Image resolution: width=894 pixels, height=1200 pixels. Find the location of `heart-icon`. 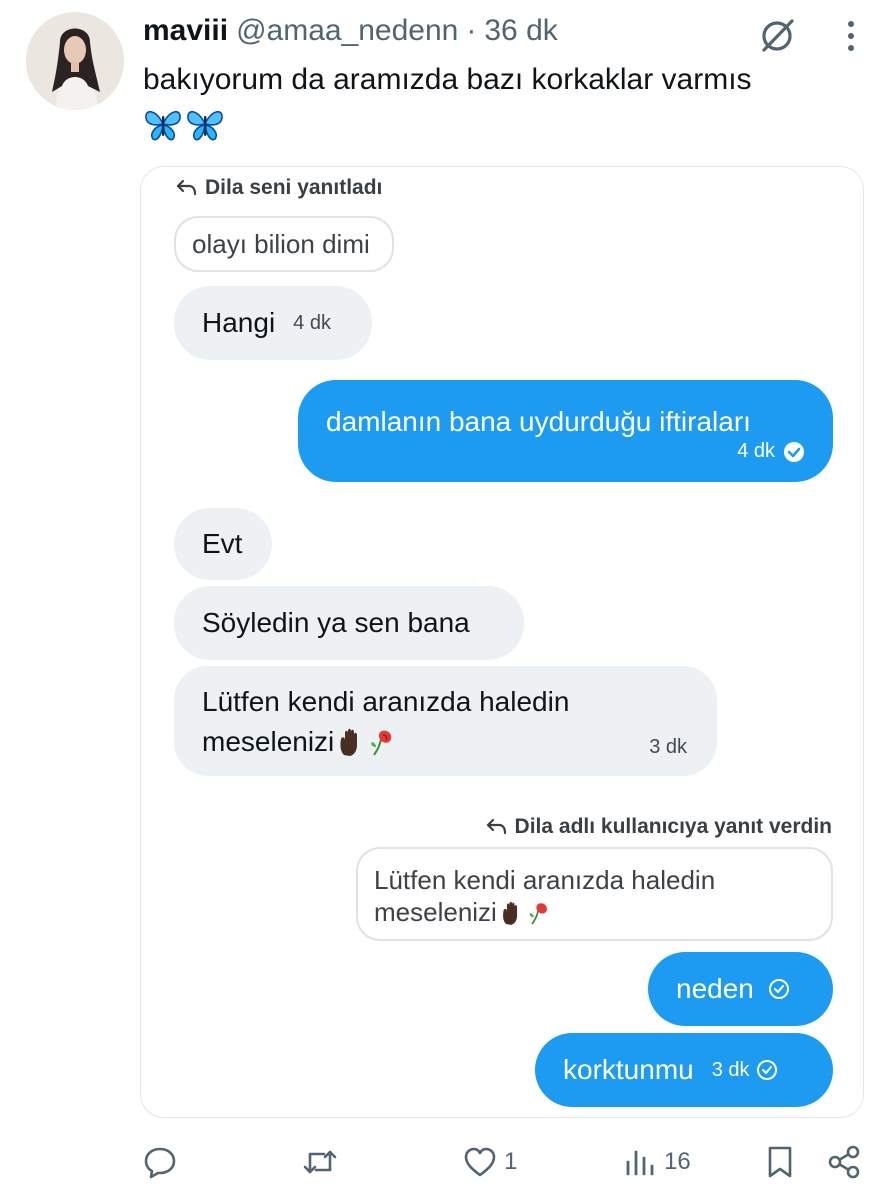

heart-icon is located at coordinates (480, 1162).